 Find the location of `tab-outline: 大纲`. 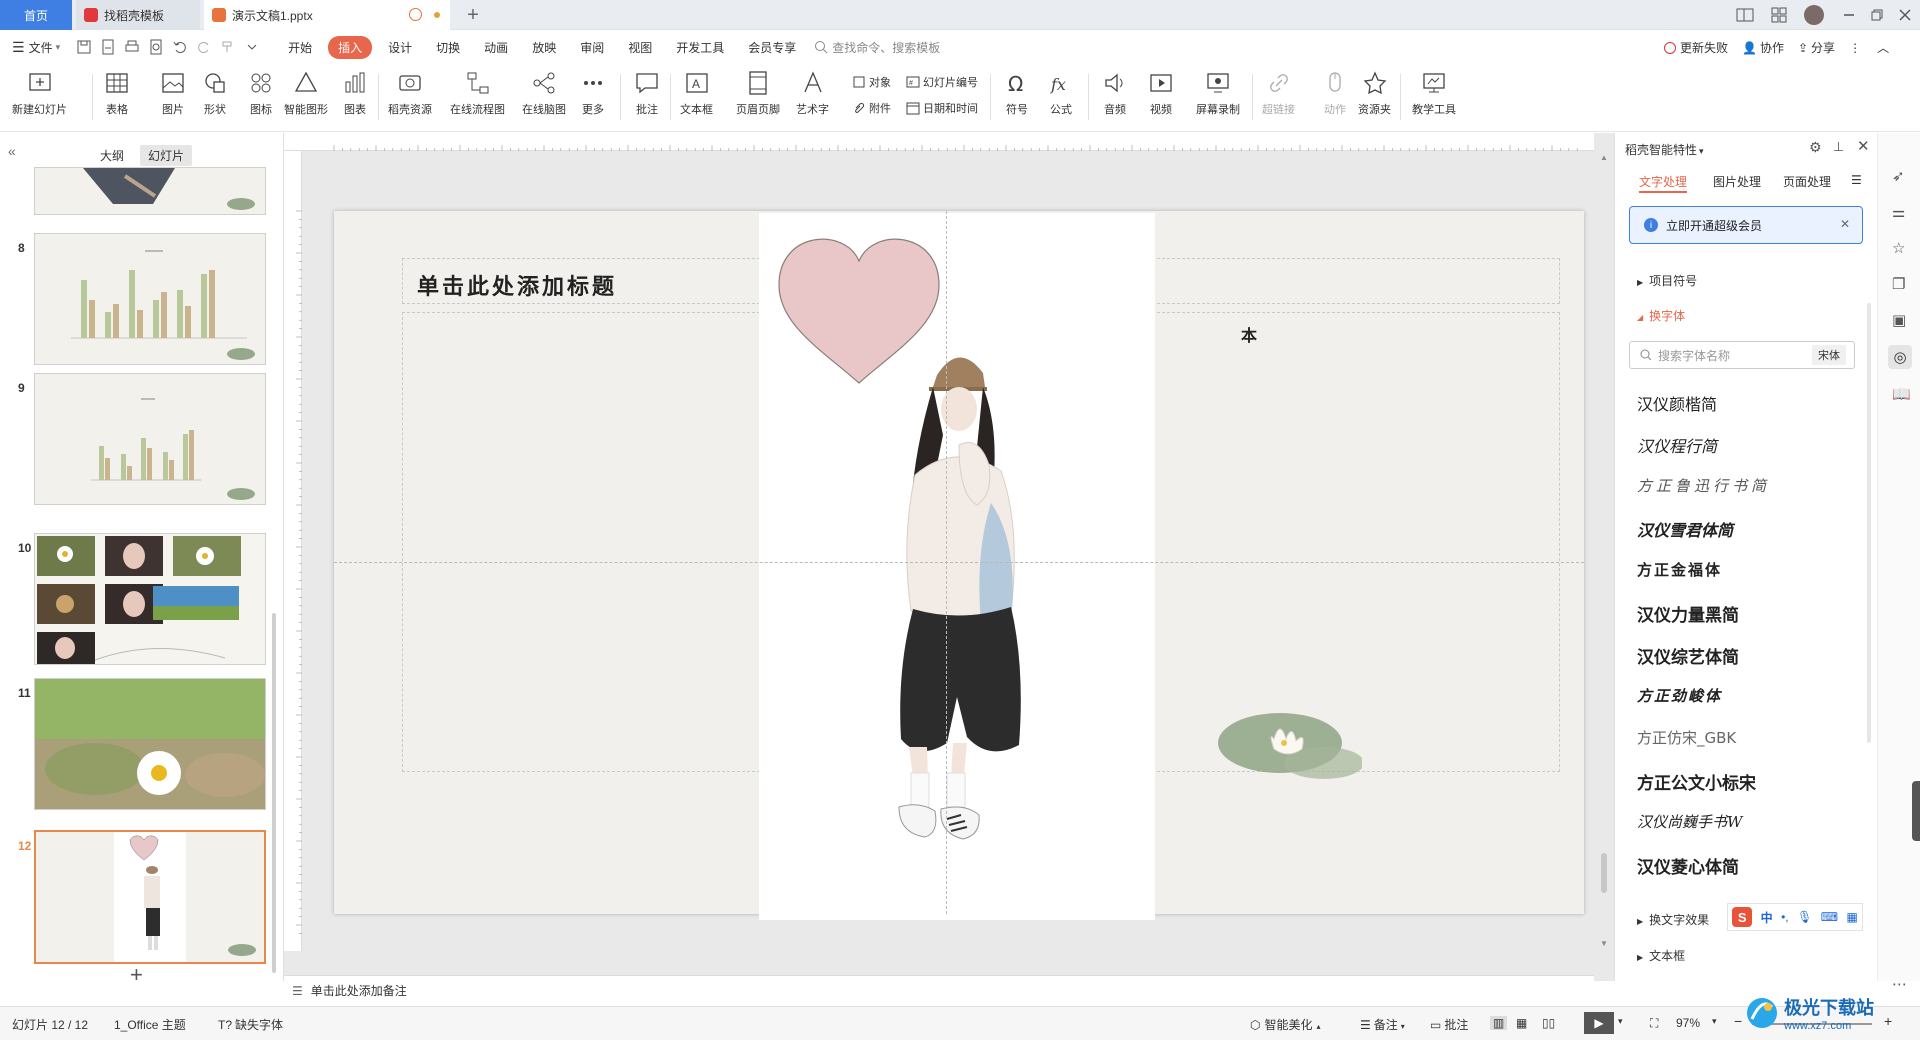

tab-outline: 大纲 is located at coordinates (112, 155).